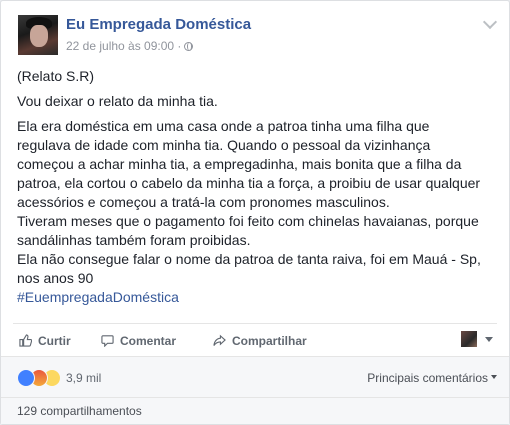 The image size is (510, 425). Describe the element at coordinates (117, 101) in the screenshot. I see `post-paragraph: Vou deixar o relato da minha tia.` at that location.